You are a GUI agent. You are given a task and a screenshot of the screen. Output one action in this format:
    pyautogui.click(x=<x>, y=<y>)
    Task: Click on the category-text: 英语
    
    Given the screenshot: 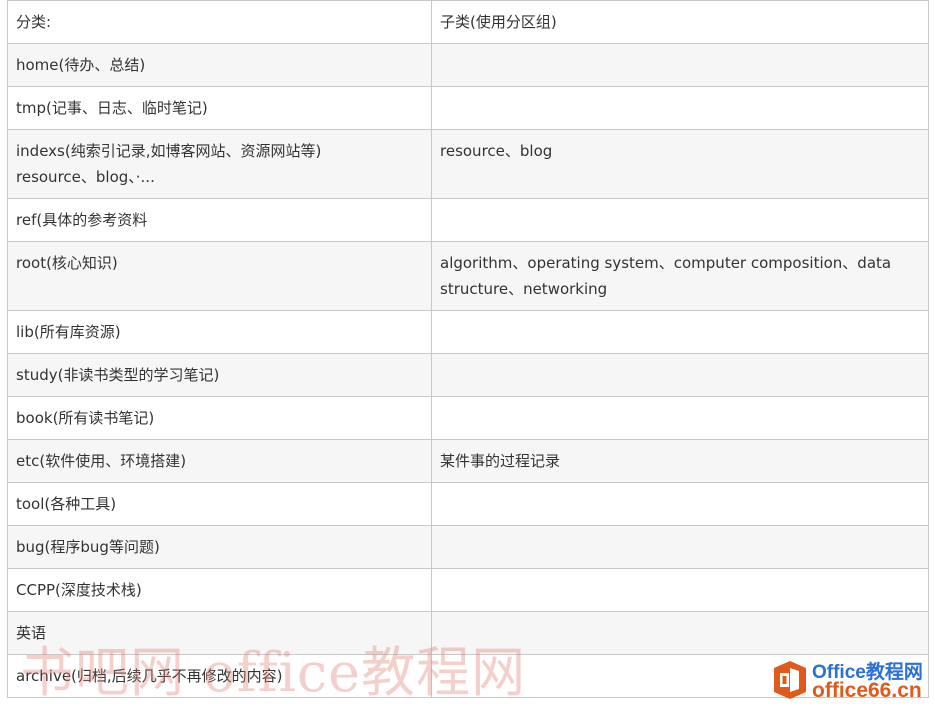 What is the action you would take?
    pyautogui.click(x=31, y=633)
    